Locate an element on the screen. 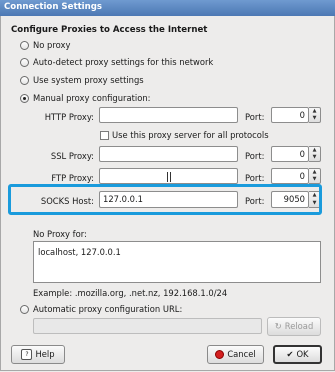  same-proxy-checkbox is located at coordinates (104, 135).